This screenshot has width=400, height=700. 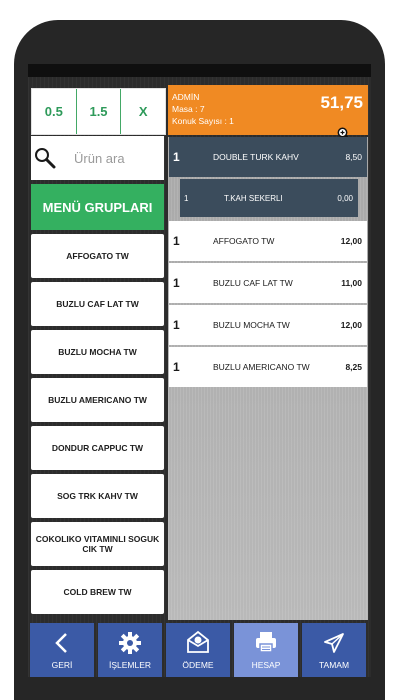 What do you see at coordinates (130, 665) in the screenshot?
I see `operations-label: İŞLEMLER` at bounding box center [130, 665].